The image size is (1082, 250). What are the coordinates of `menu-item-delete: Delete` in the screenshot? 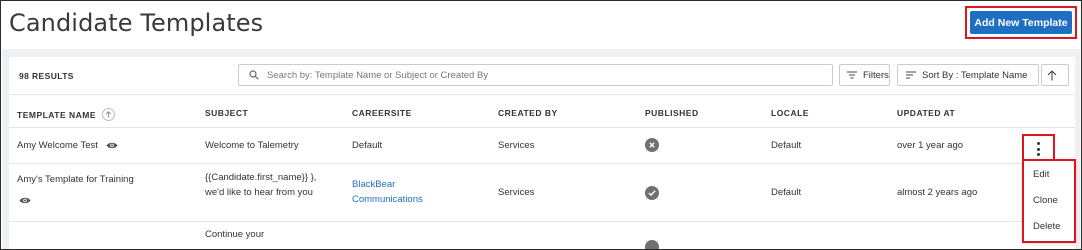 It's located at (1049, 226).